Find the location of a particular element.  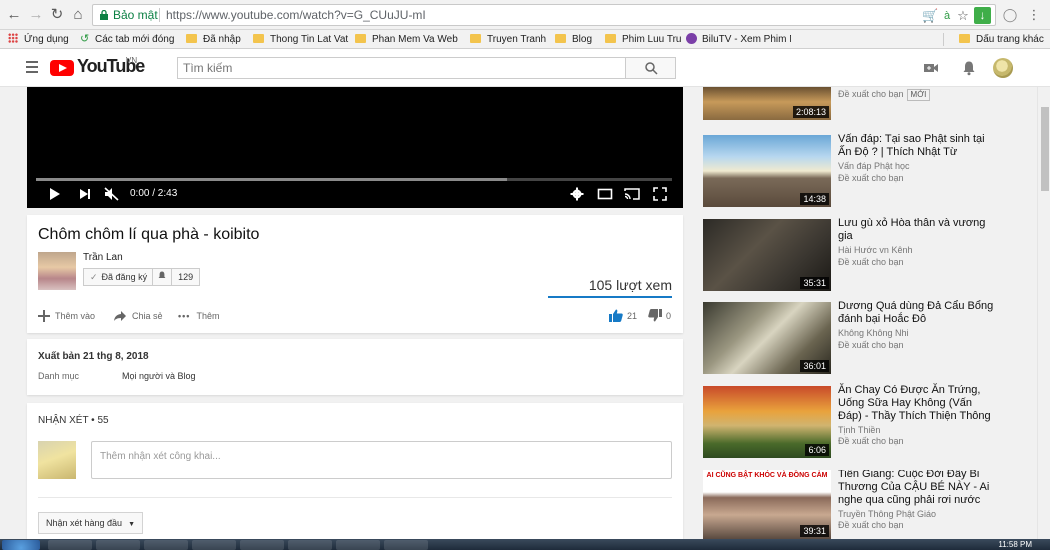

channel-name: Tịnh Thiền is located at coordinates (859, 430).